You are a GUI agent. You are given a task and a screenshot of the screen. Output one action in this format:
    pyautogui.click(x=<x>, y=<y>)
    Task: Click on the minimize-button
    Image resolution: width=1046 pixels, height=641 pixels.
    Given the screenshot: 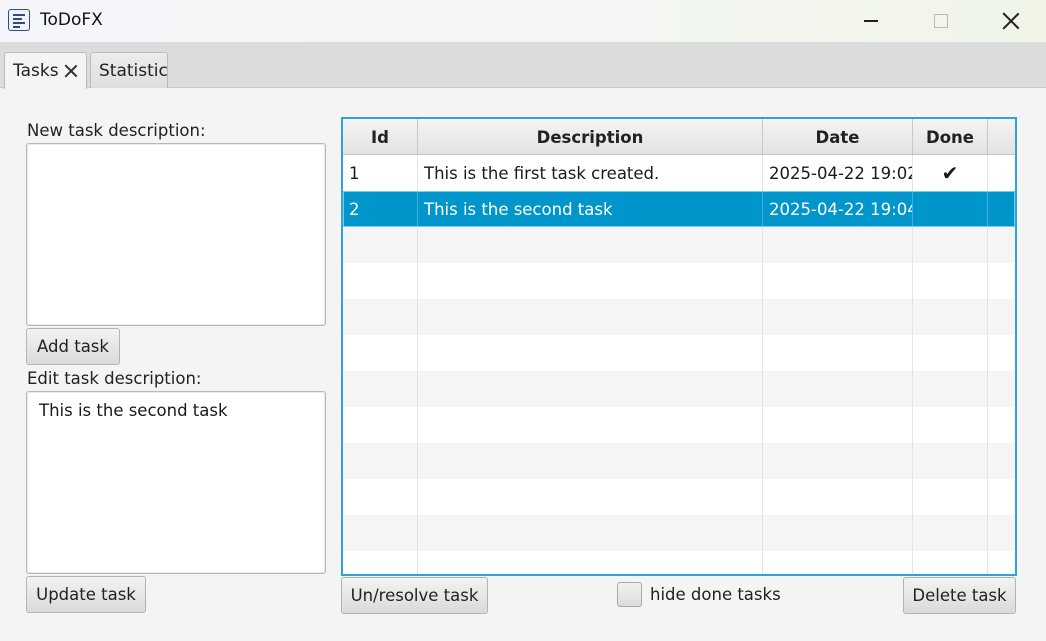 What is the action you would take?
    pyautogui.click(x=871, y=21)
    